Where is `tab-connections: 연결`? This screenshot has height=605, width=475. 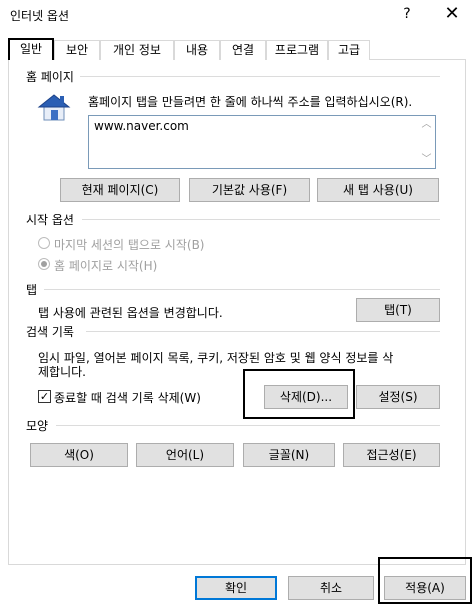 tab-connections: 연결 is located at coordinates (243, 50).